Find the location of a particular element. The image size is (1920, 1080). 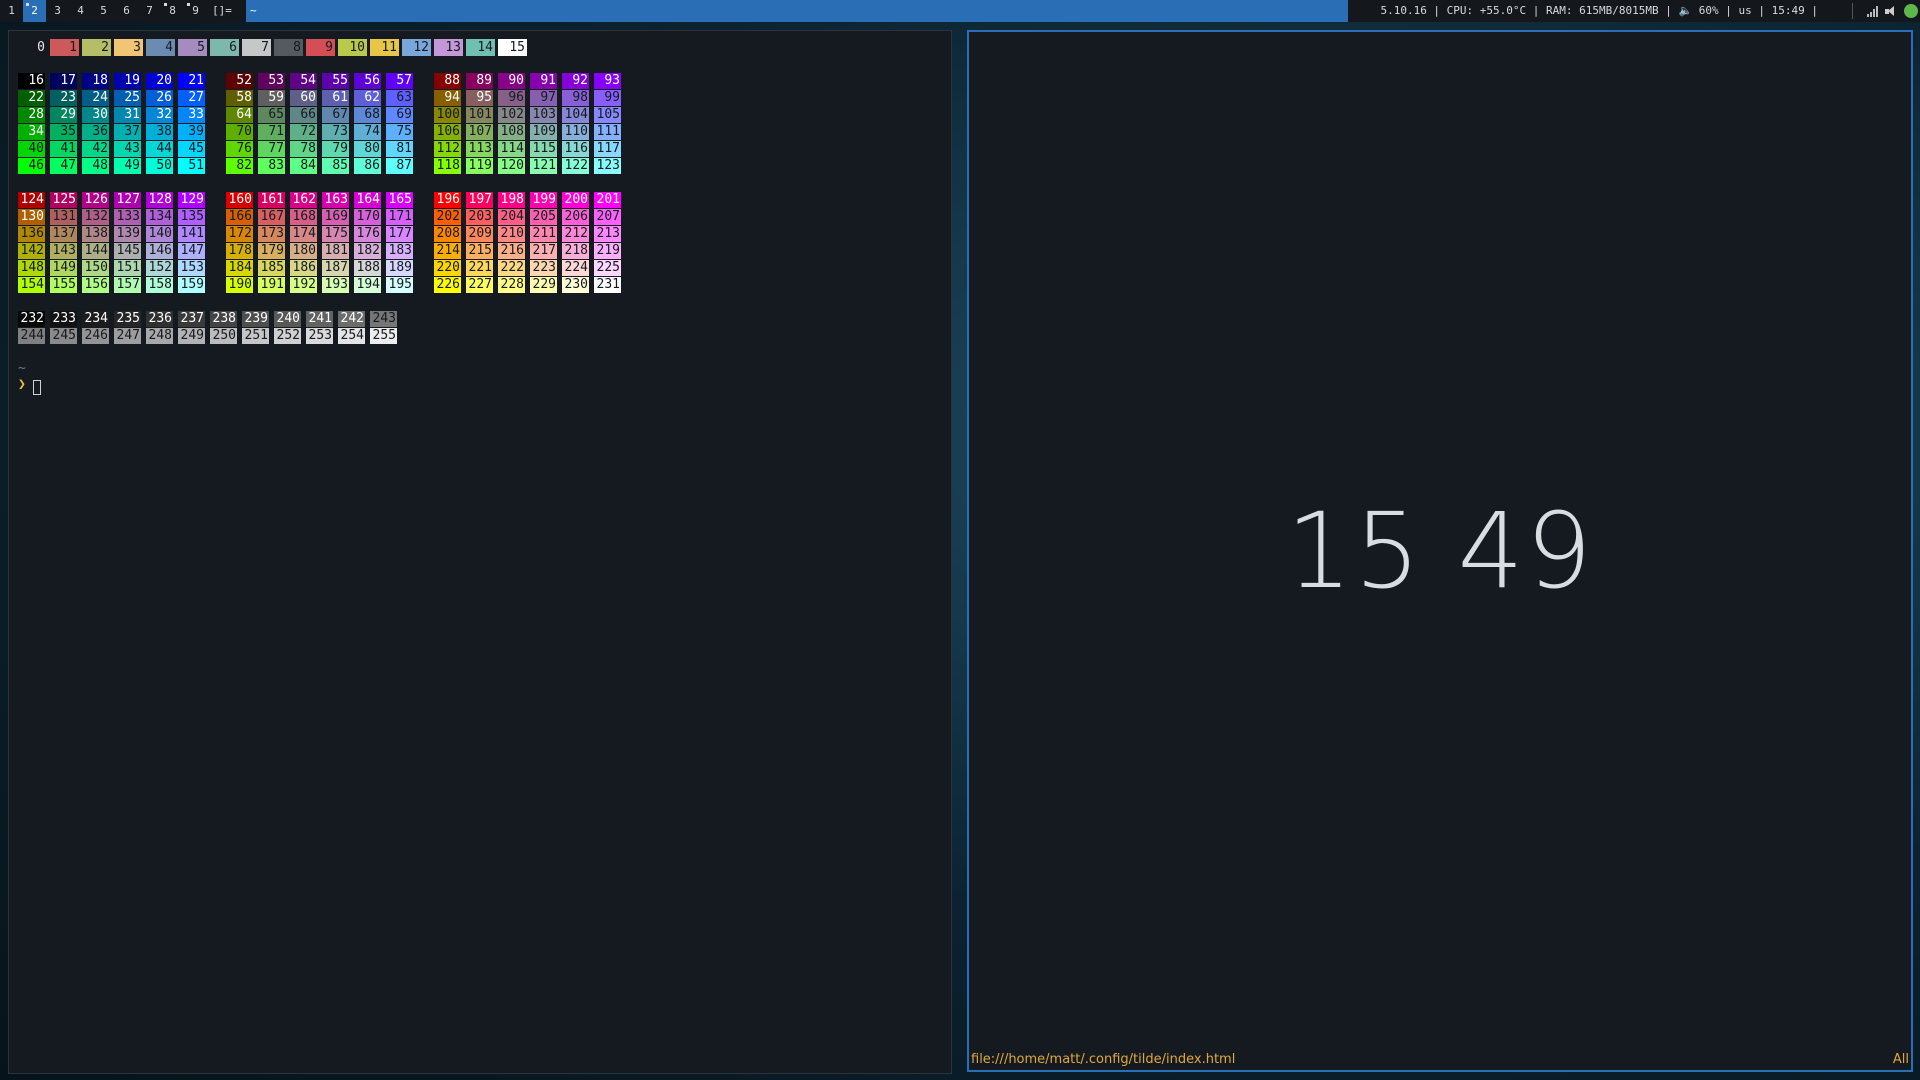

color-swatch-120: 120 is located at coordinates (511, 166).